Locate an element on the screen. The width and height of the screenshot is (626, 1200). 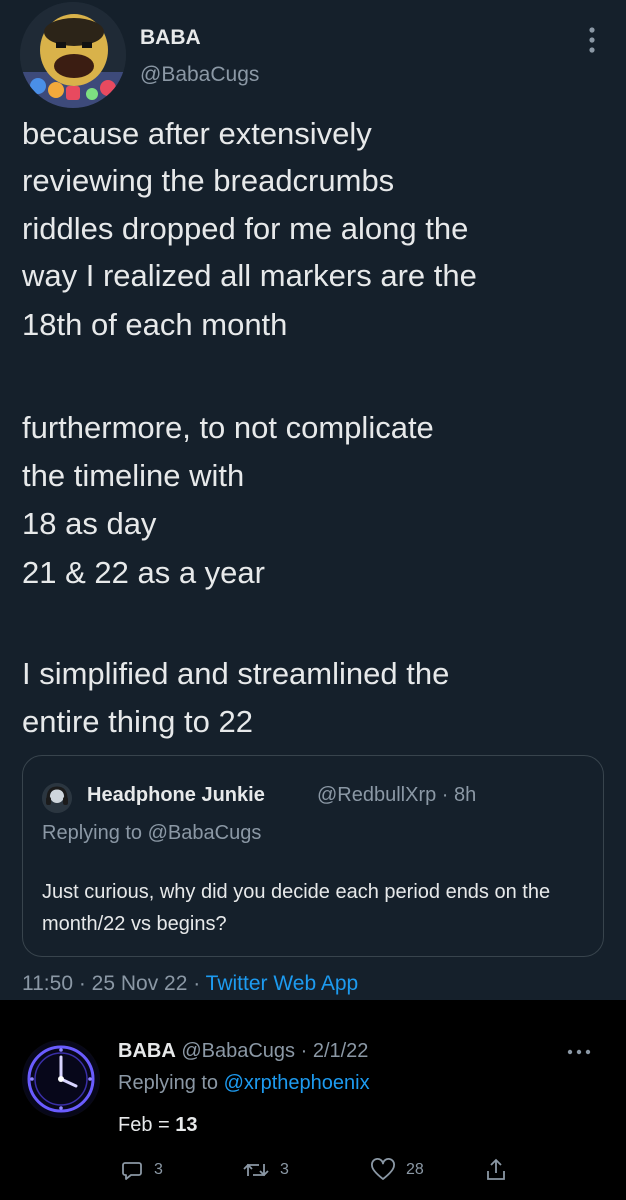
reply-count: 3 is located at coordinates (158, 1169).